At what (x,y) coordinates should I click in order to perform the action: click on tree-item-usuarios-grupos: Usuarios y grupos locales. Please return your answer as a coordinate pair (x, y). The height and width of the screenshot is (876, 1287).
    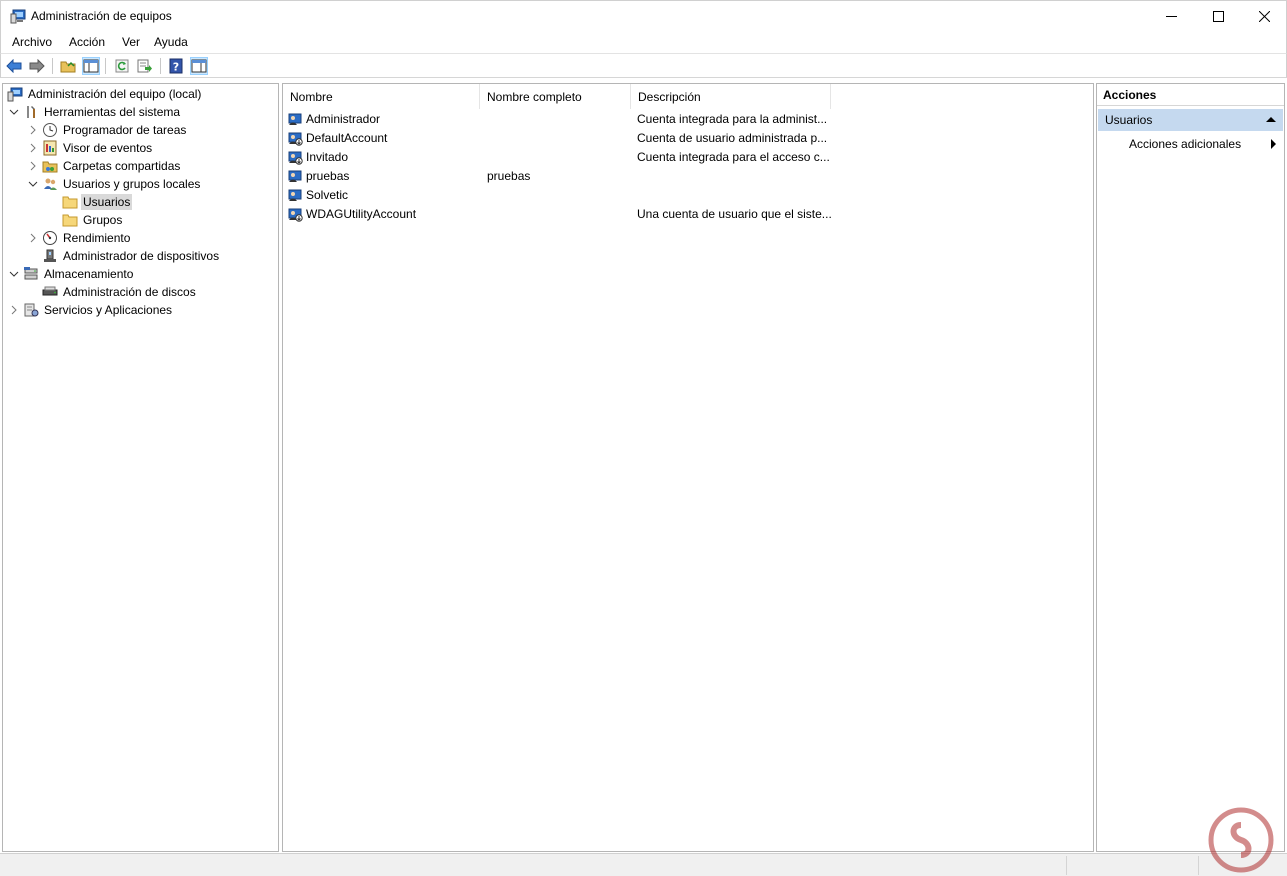
    Looking at the image, I should click on (115, 184).